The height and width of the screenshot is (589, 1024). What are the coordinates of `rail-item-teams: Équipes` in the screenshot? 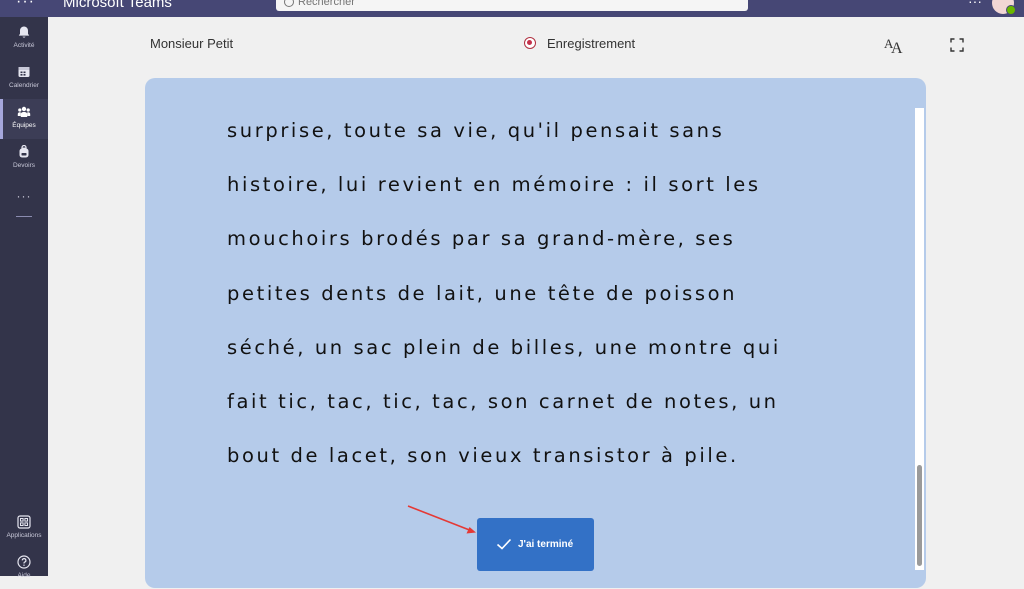 It's located at (24, 119).